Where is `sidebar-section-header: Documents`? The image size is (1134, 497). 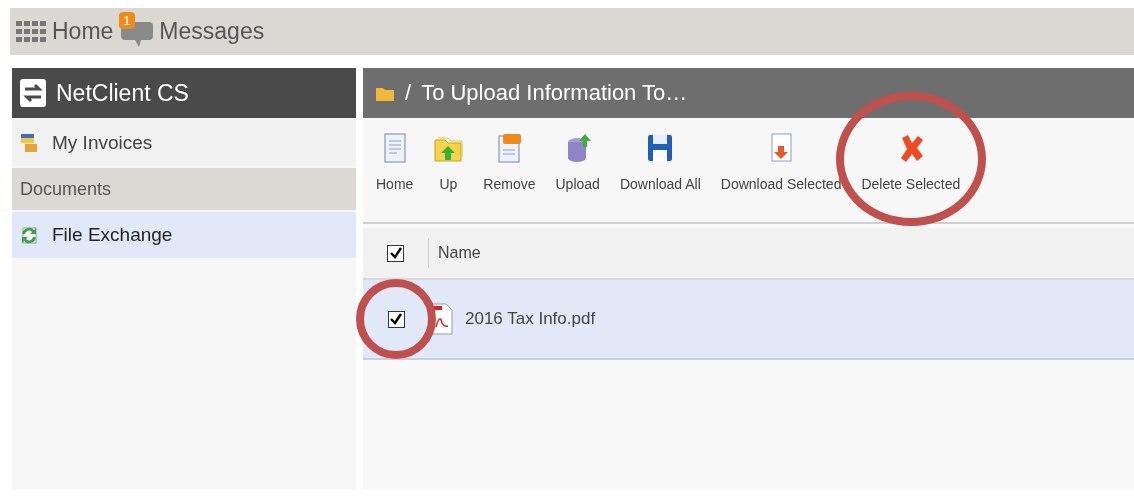 sidebar-section-header: Documents is located at coordinates (184, 189).